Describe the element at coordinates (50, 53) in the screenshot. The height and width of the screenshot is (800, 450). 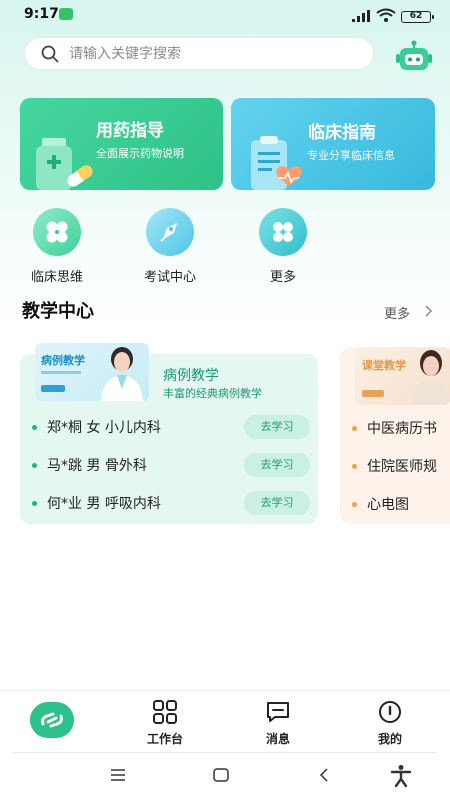
I see `search-icon` at that location.